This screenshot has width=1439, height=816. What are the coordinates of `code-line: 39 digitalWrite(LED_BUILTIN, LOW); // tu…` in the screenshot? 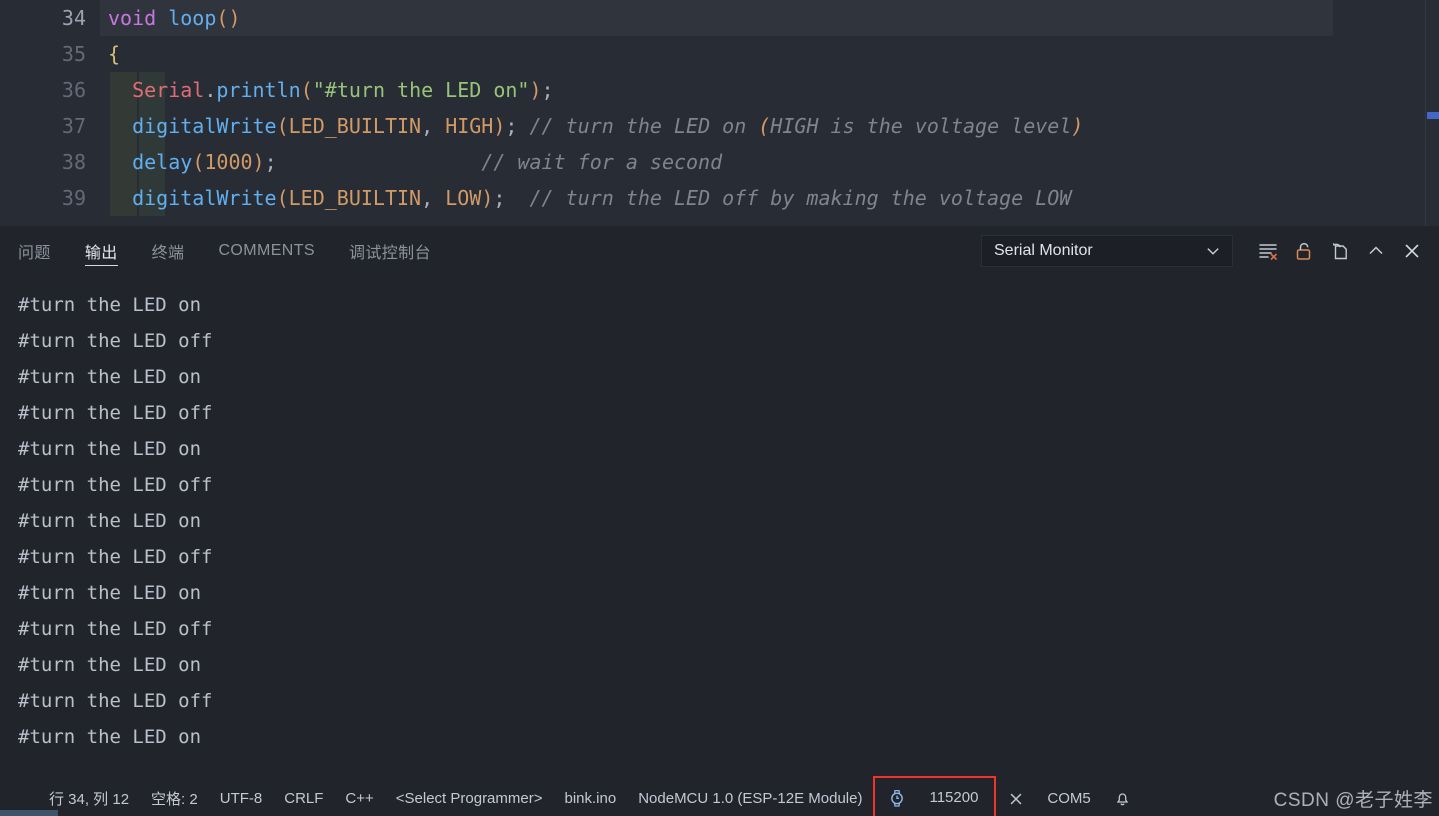 It's located at (719, 198).